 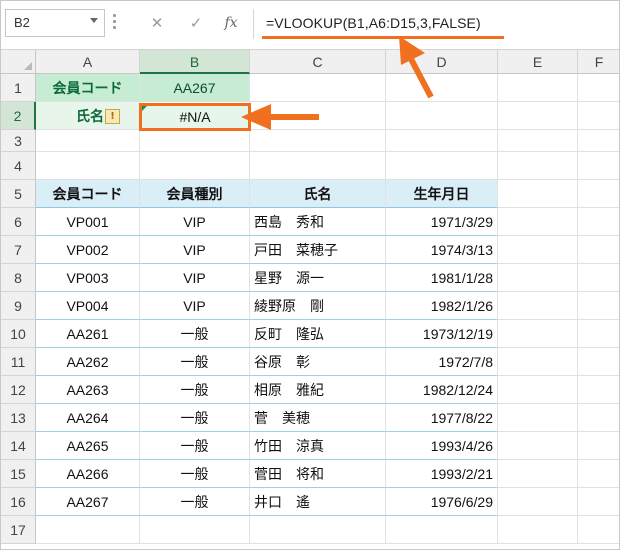 What do you see at coordinates (416, 67) in the screenshot?
I see `arrow-to-formula` at bounding box center [416, 67].